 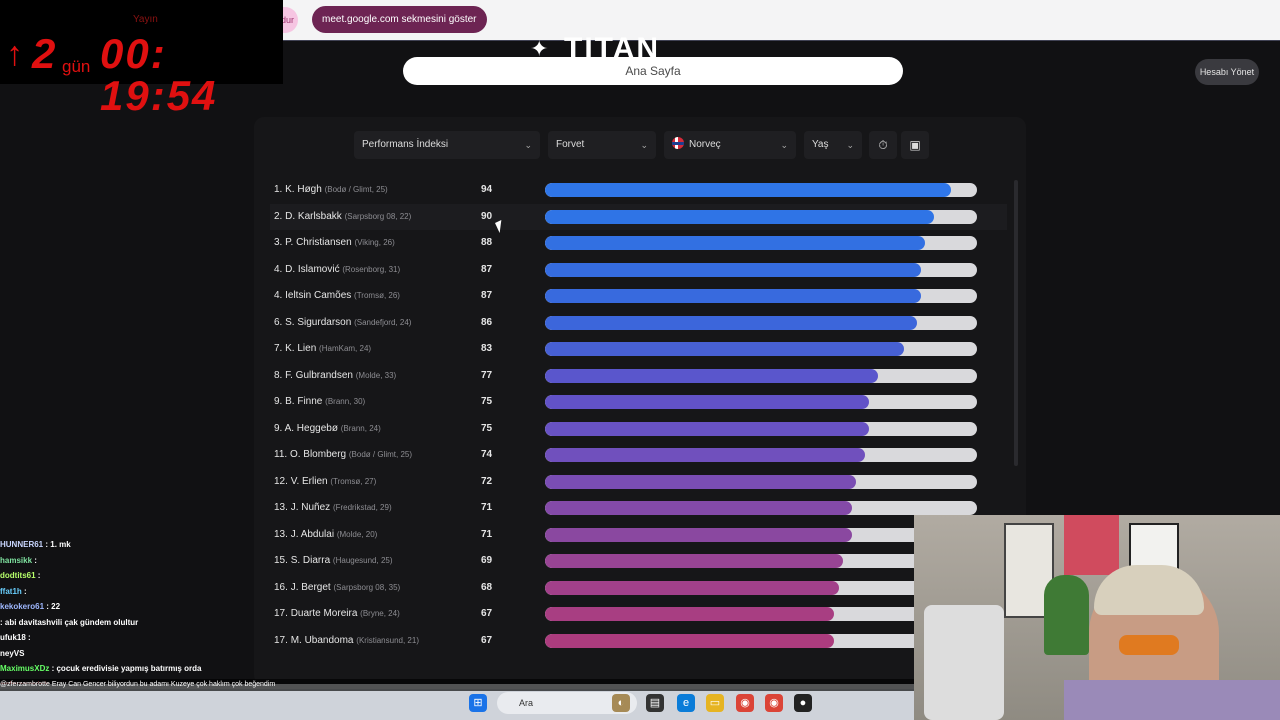 I want to click on history-button: ⏱, so click(x=883, y=145).